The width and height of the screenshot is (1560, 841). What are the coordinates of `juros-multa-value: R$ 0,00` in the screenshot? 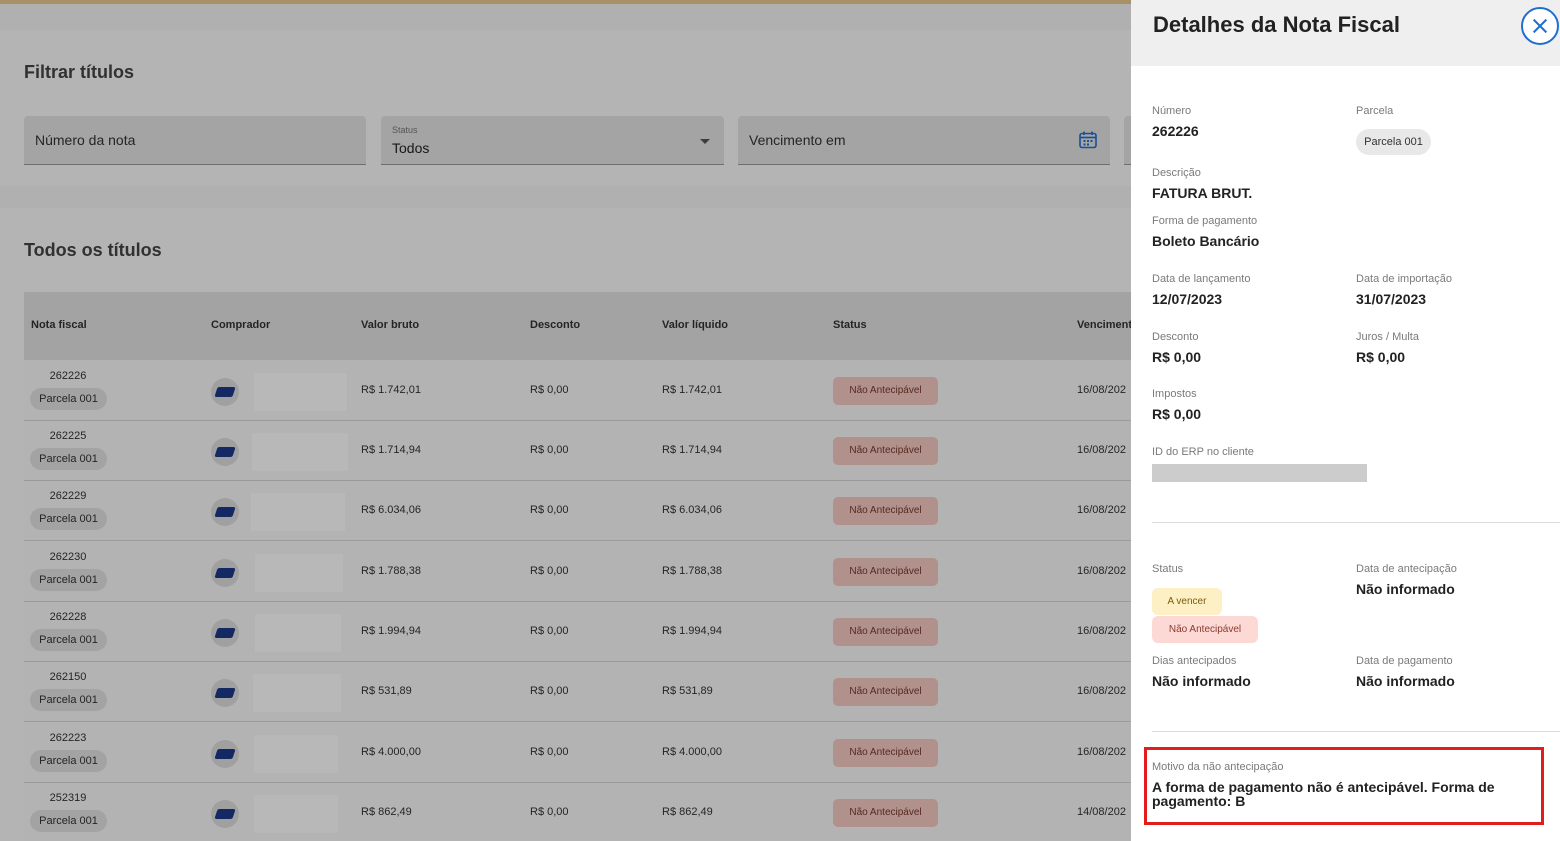 It's located at (1381, 357).